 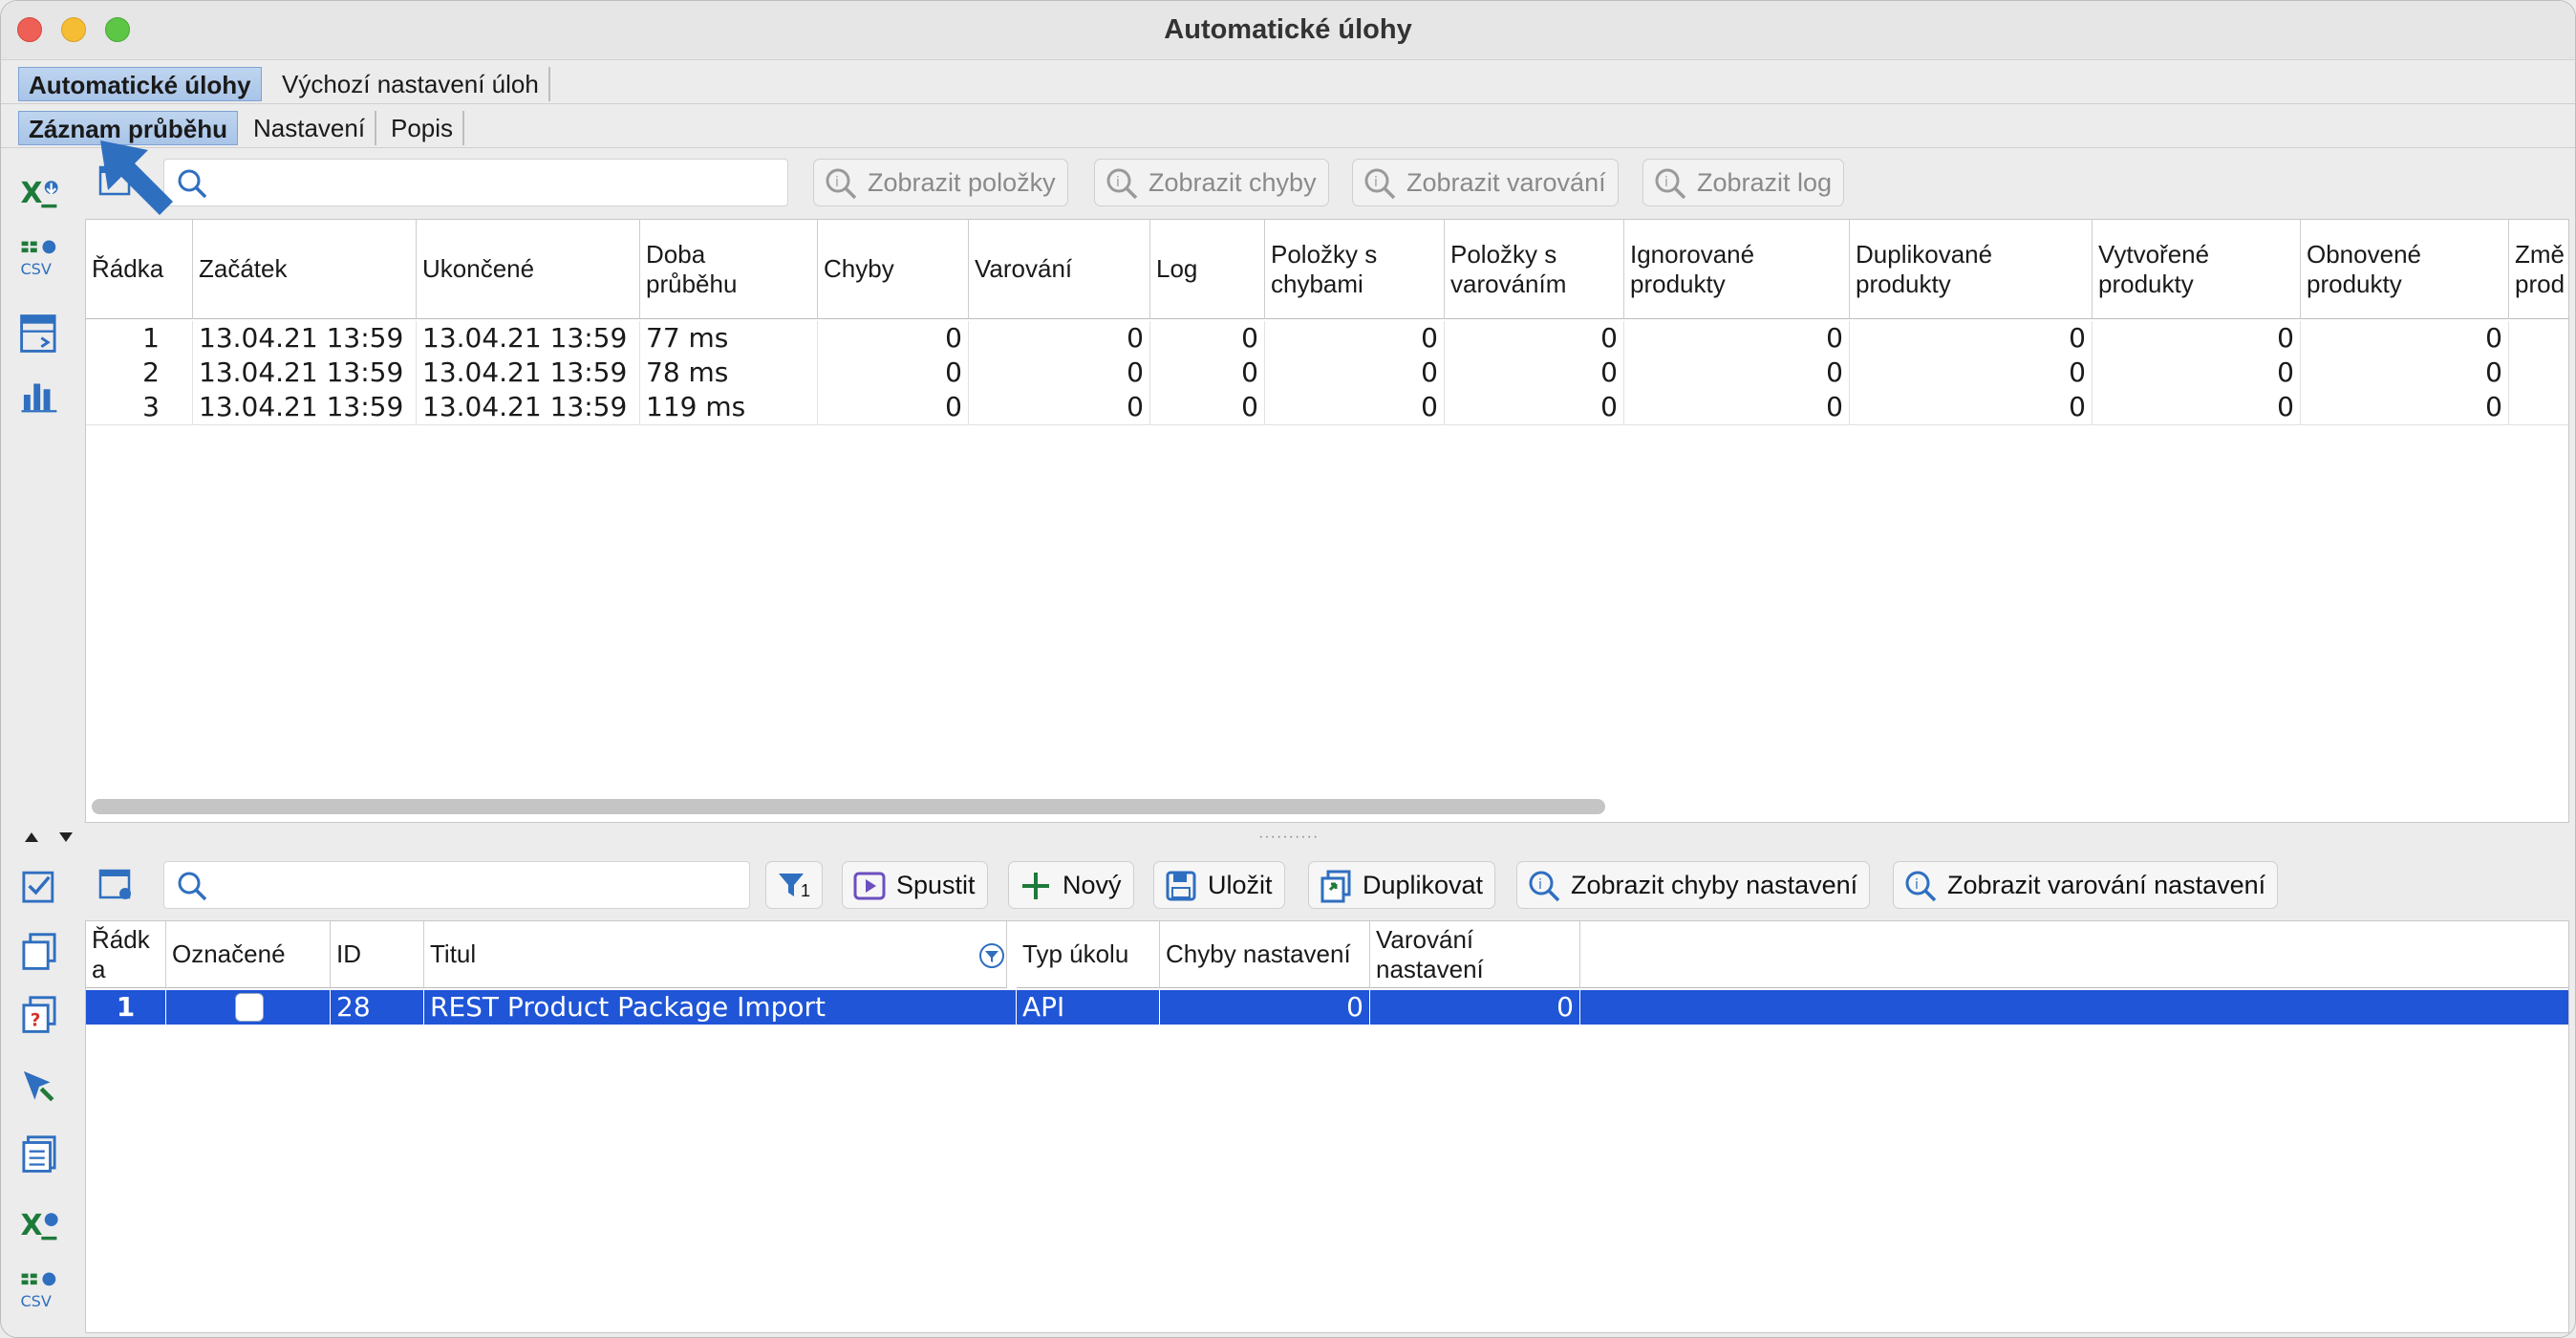 I want to click on table-cell: 77 ms, so click(x=729, y=338).